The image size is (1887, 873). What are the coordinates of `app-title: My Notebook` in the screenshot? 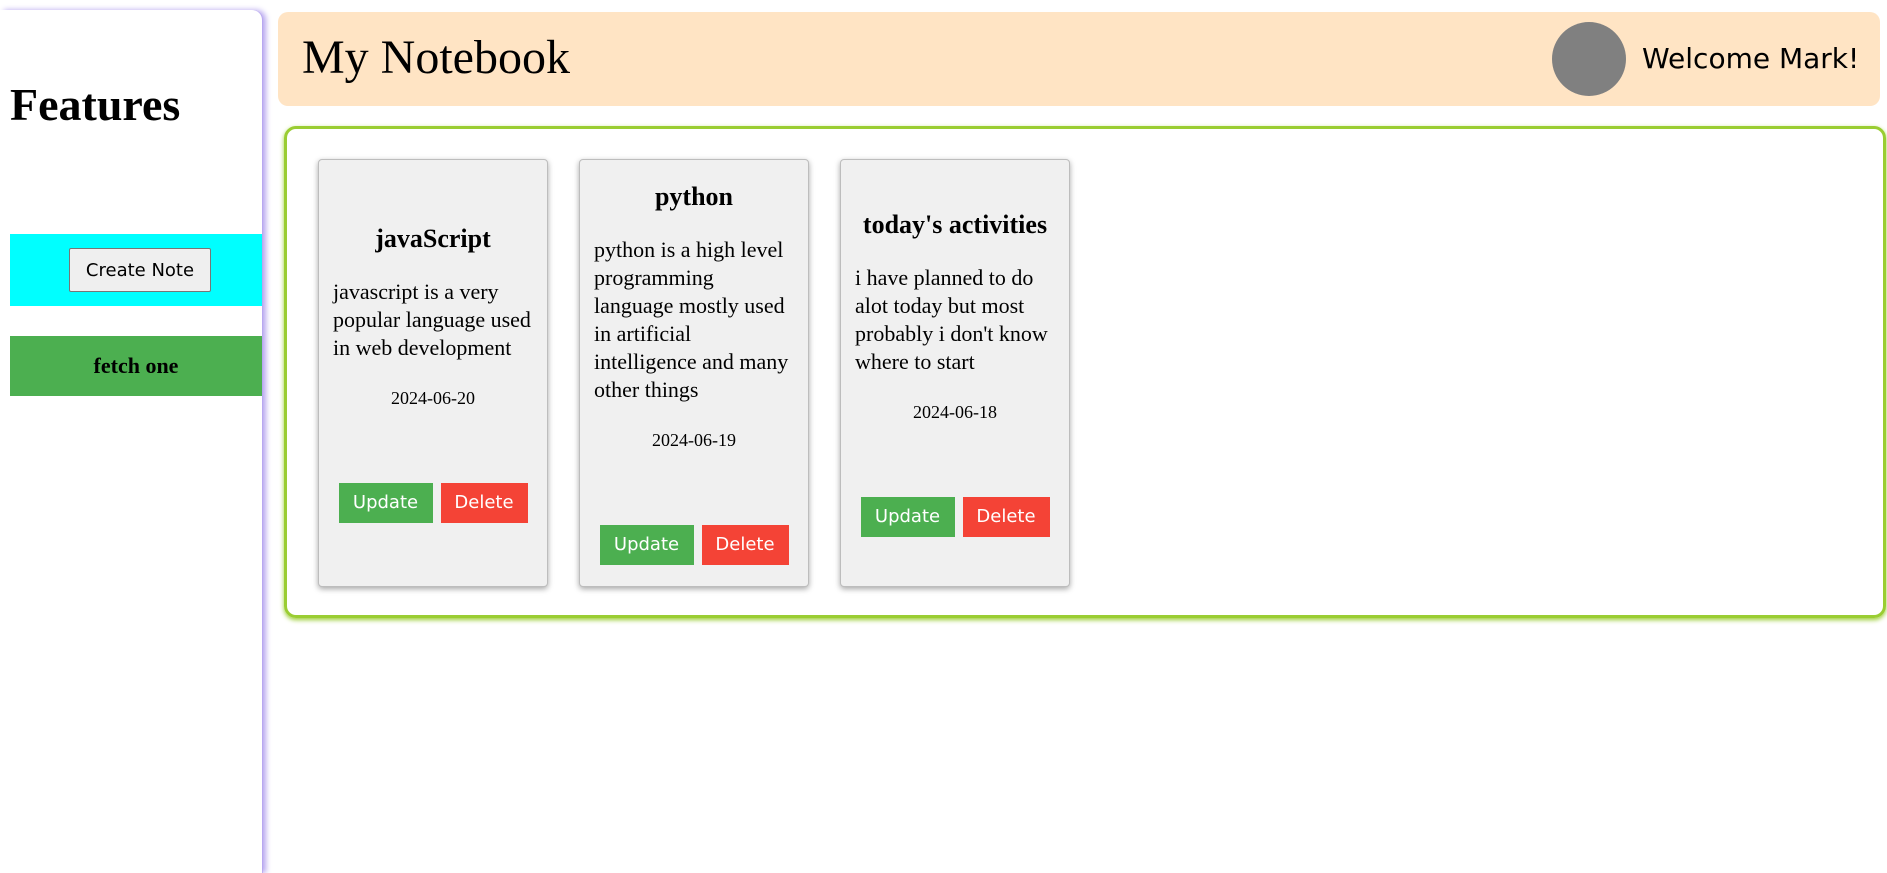 It's located at (436, 57).